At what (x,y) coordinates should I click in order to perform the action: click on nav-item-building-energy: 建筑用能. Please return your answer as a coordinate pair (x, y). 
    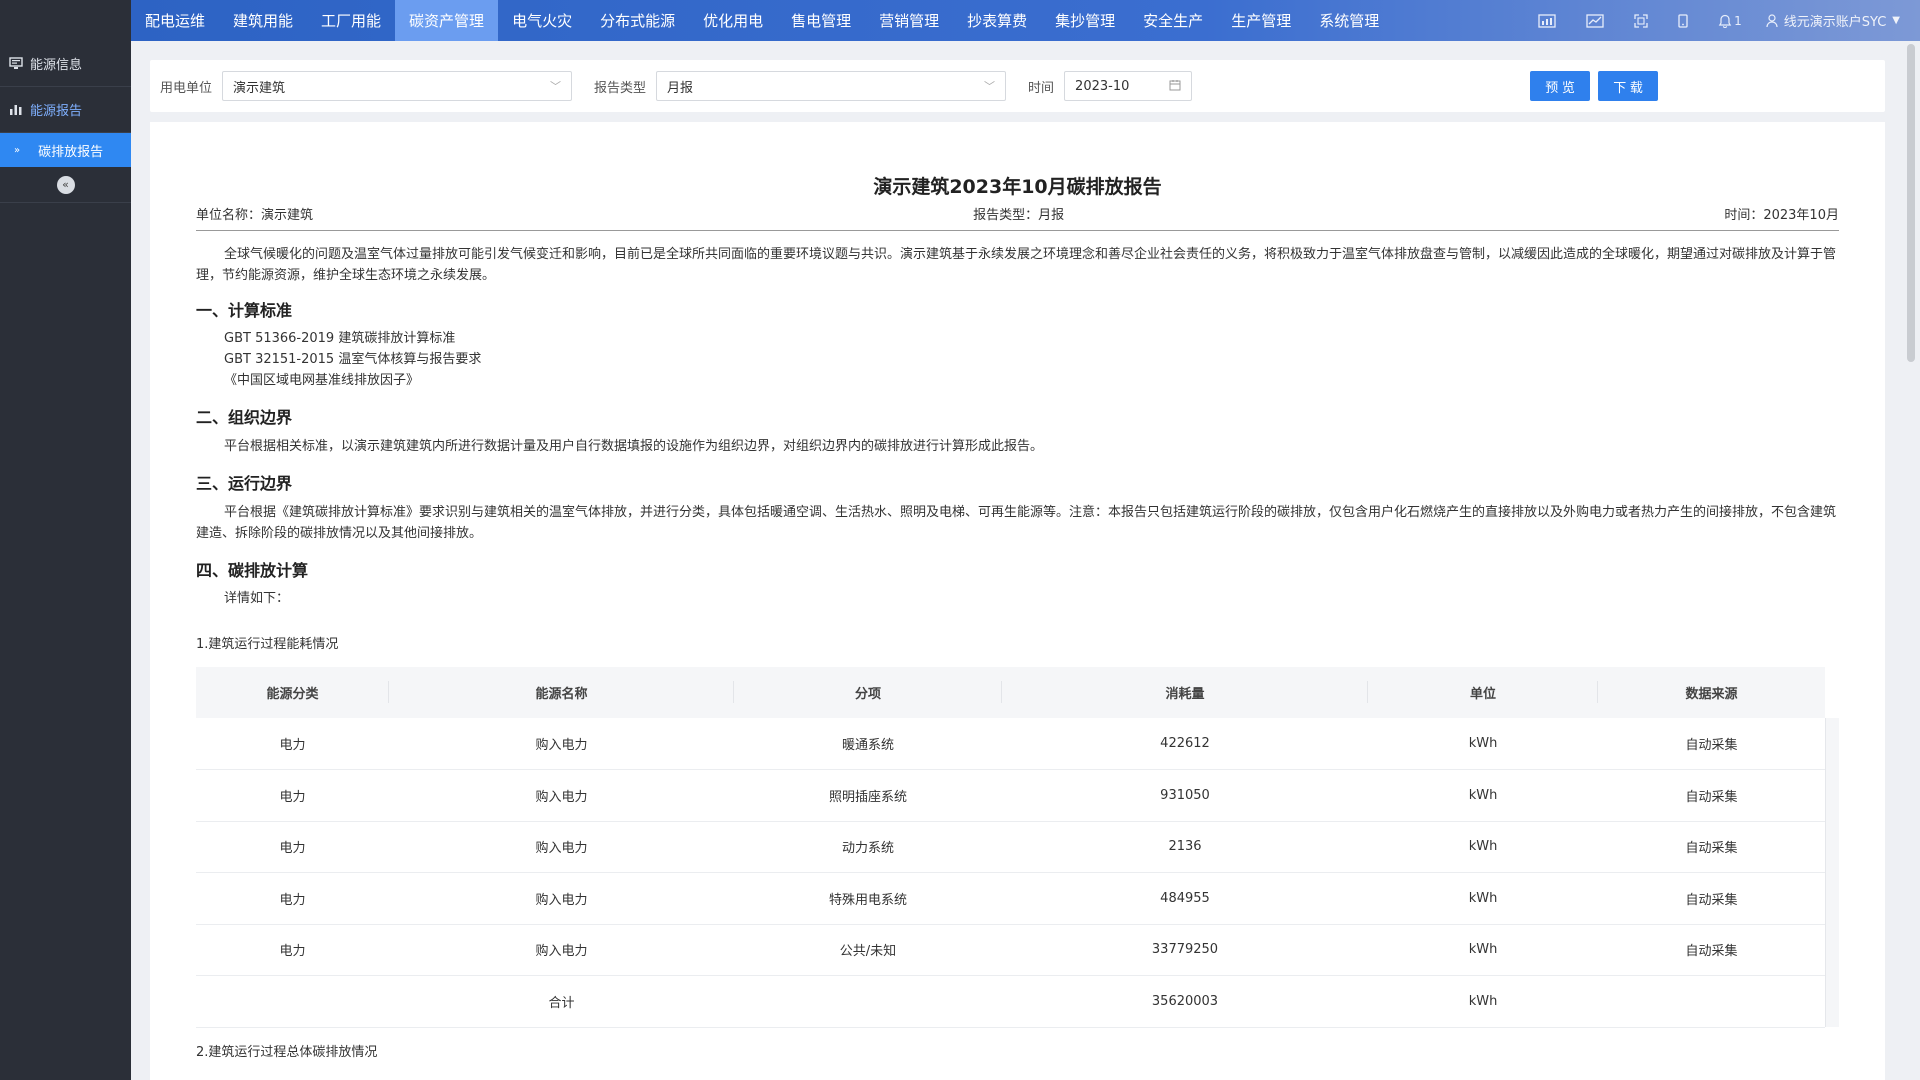
    Looking at the image, I should click on (263, 20).